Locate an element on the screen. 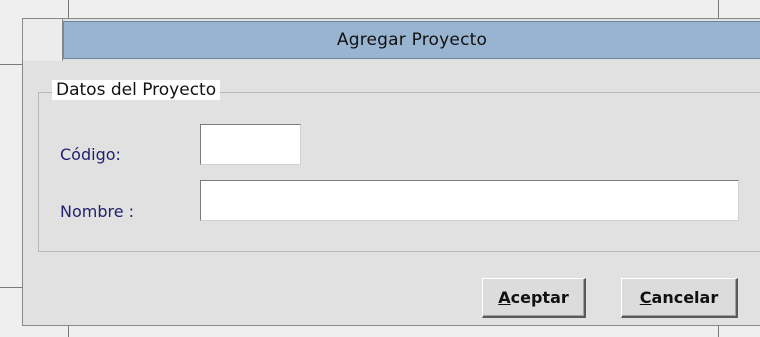  dialog-titlebar: Agregar Proyecto is located at coordinates (391, 40).